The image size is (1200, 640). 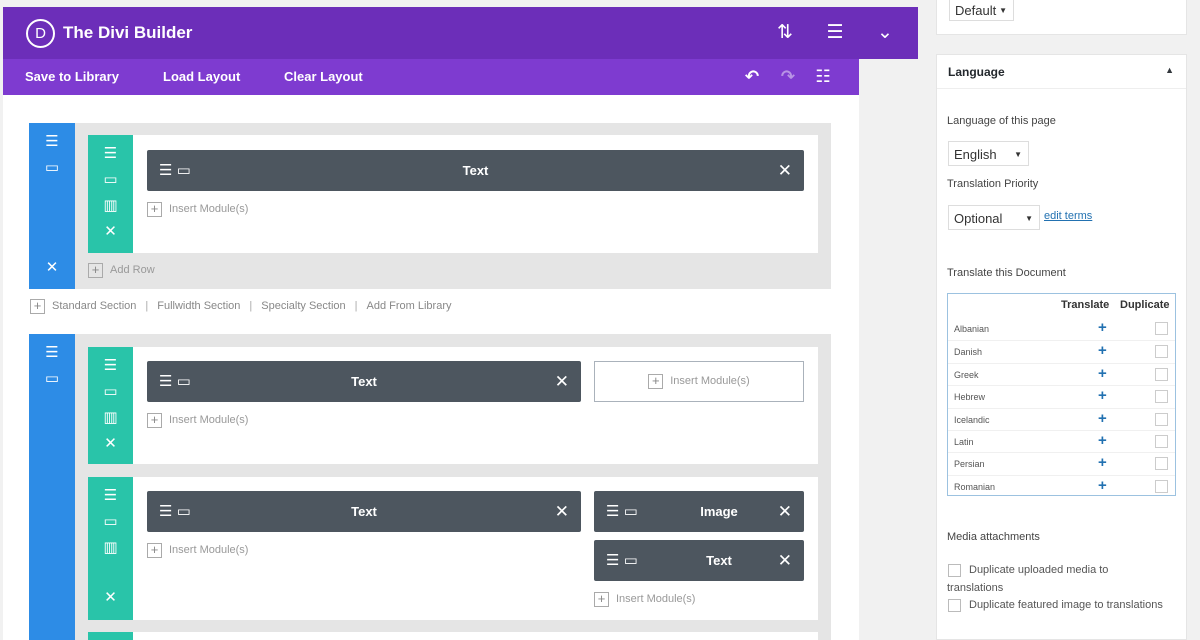 I want to click on standard-section-link: Standard Section, so click(x=94, y=306).